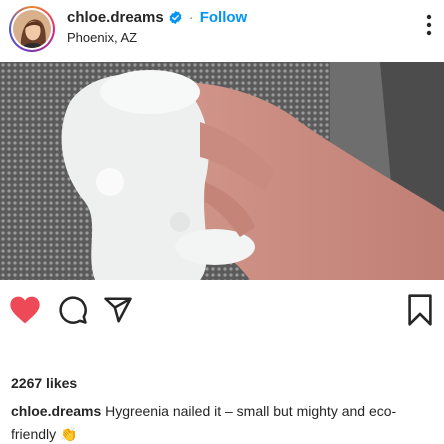 This screenshot has width=444, height=444. I want to click on location-link: Phoenix, AZ, so click(102, 37).